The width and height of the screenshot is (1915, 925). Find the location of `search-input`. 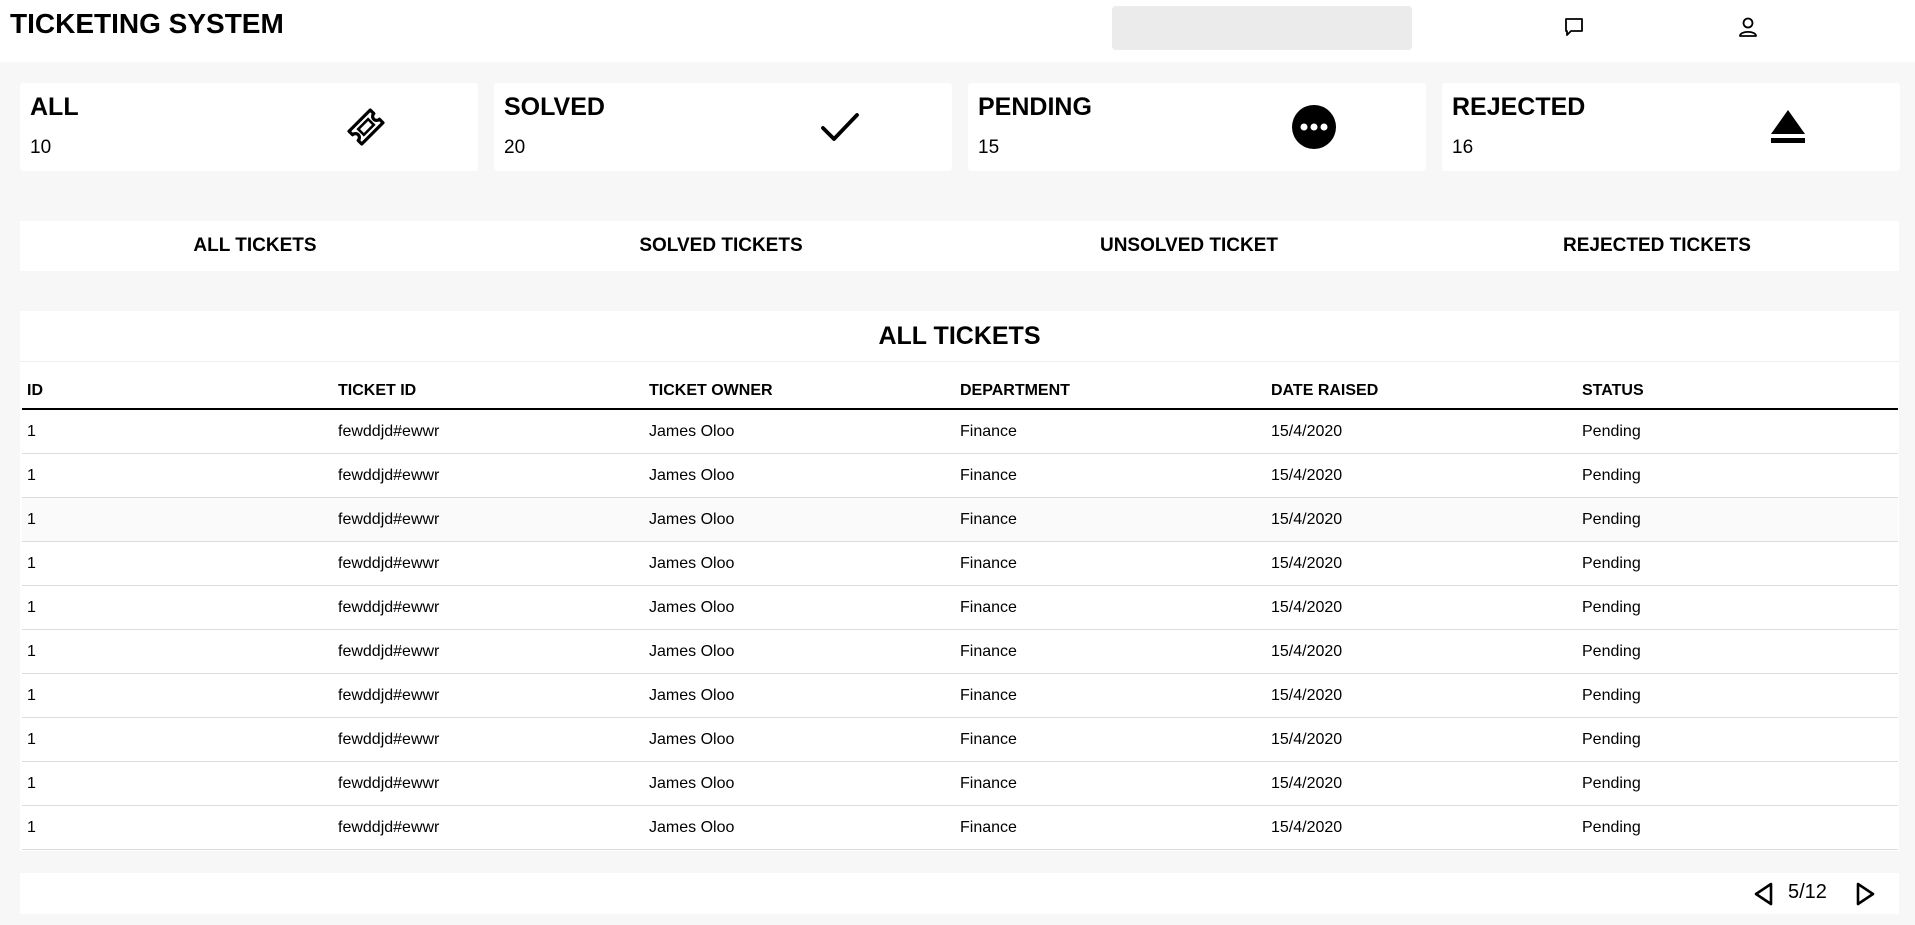

search-input is located at coordinates (1262, 28).